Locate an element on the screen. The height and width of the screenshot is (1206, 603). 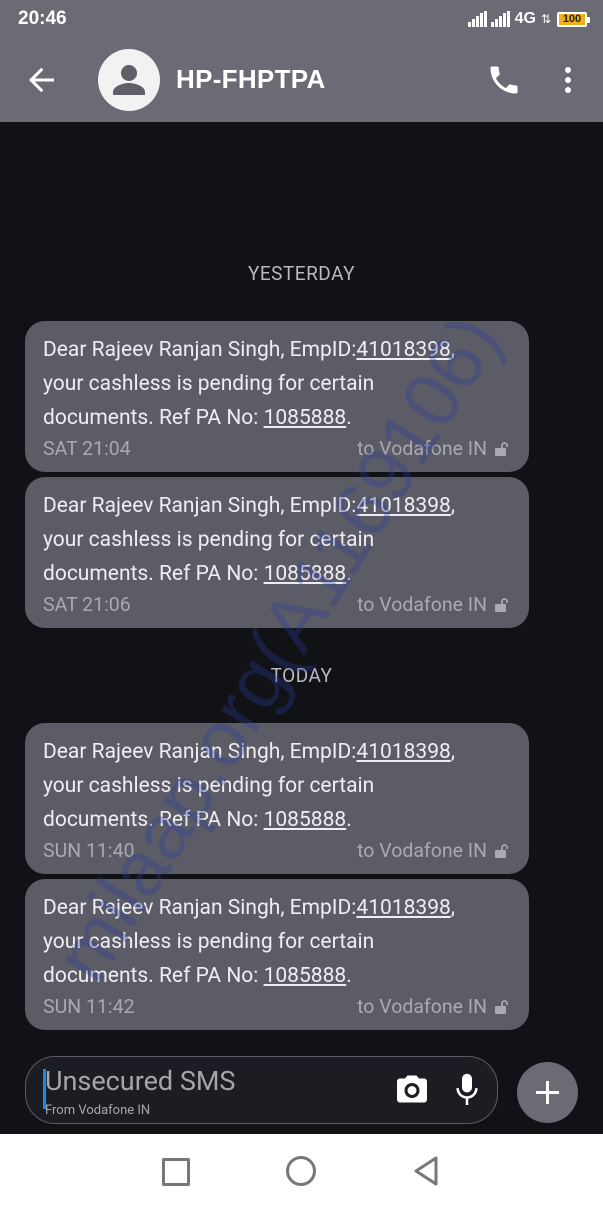
system-nav-bar is located at coordinates (301, 1170).